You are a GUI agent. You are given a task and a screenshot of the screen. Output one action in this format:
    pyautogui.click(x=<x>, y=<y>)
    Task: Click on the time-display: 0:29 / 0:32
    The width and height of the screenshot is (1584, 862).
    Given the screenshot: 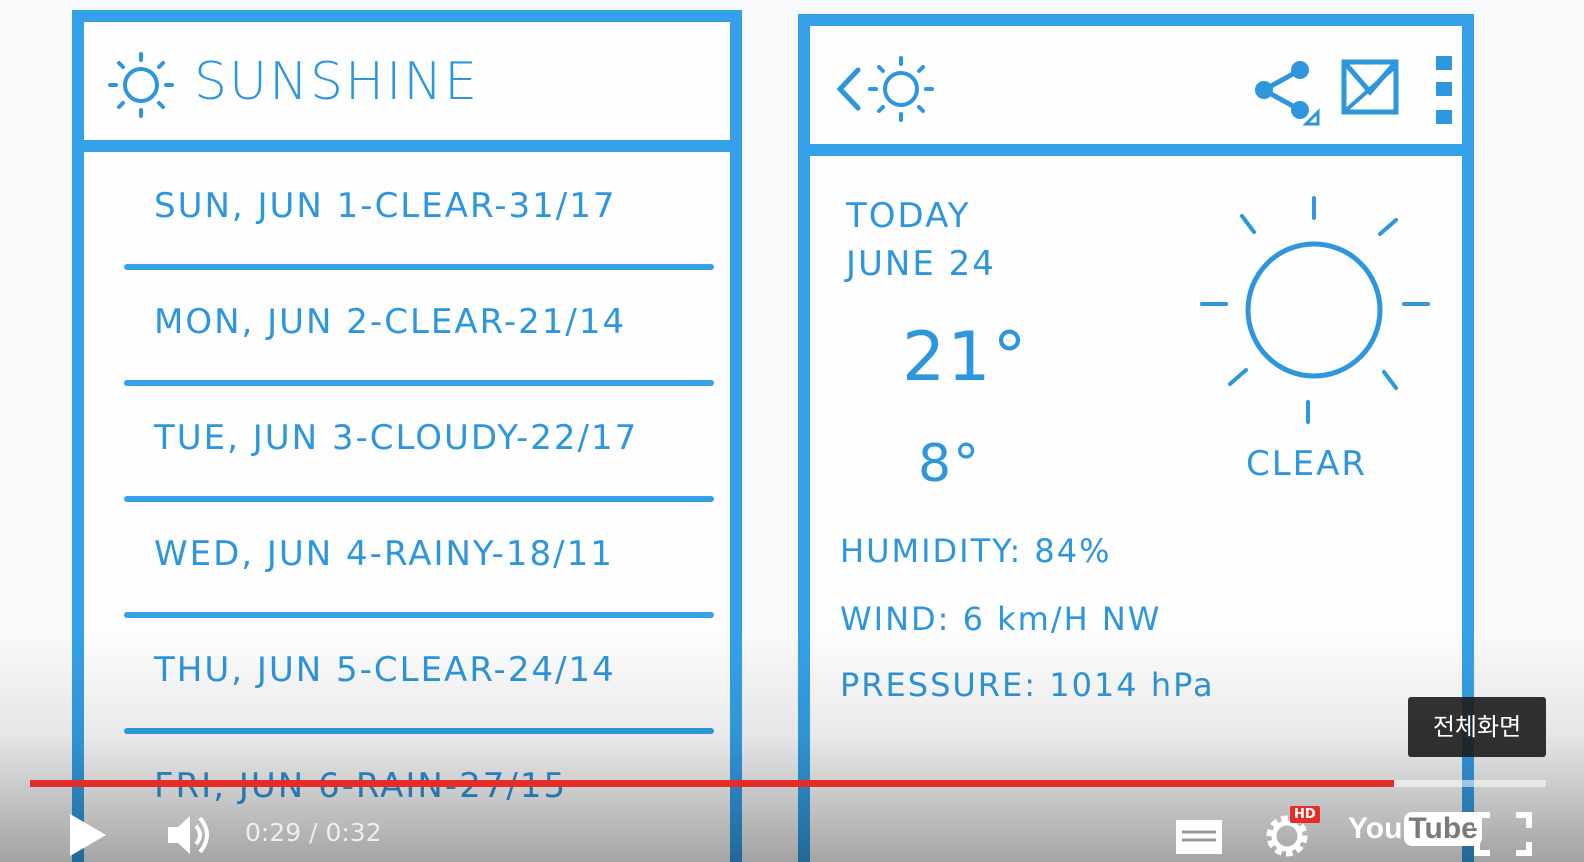 What is the action you would take?
    pyautogui.click(x=313, y=832)
    